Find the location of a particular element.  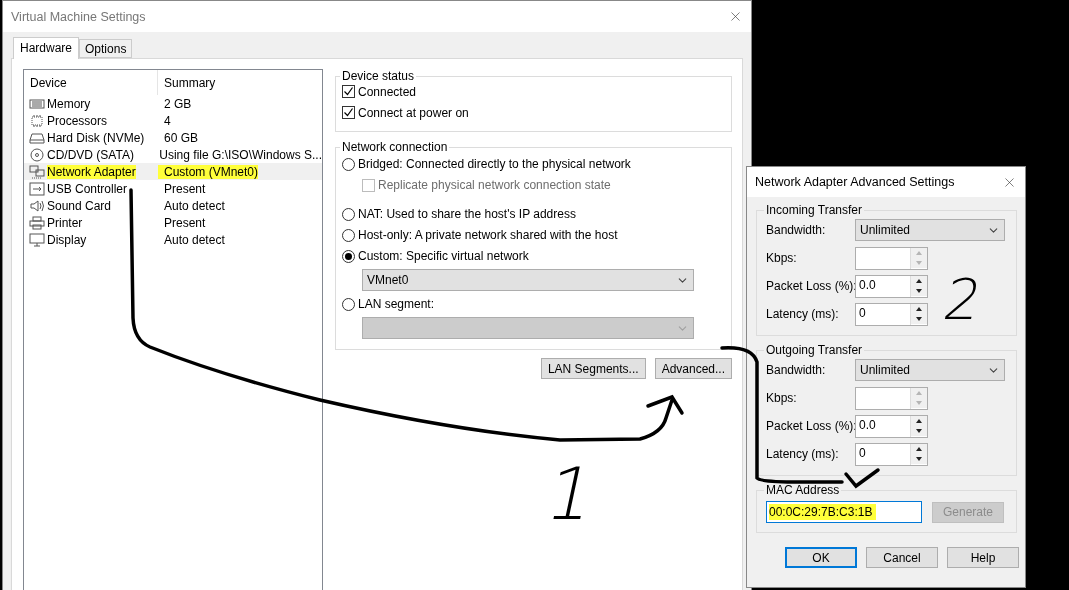

dialog-button: Help is located at coordinates (983, 557).